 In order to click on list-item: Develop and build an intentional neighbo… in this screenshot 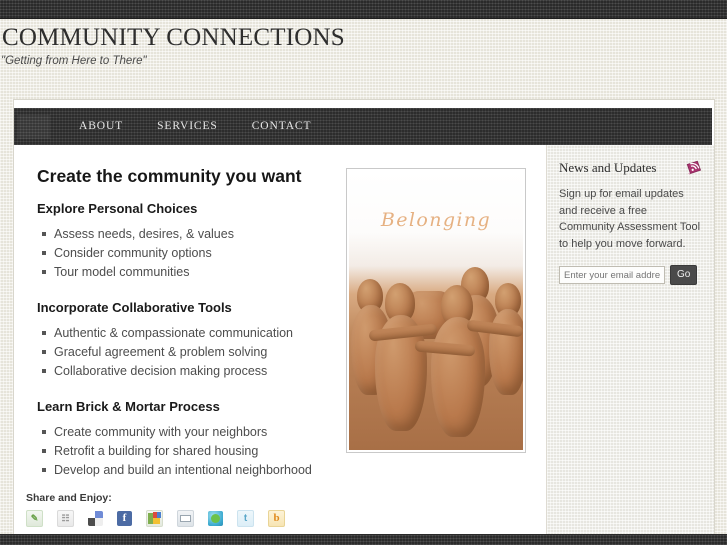, I will do `click(283, 470)`.